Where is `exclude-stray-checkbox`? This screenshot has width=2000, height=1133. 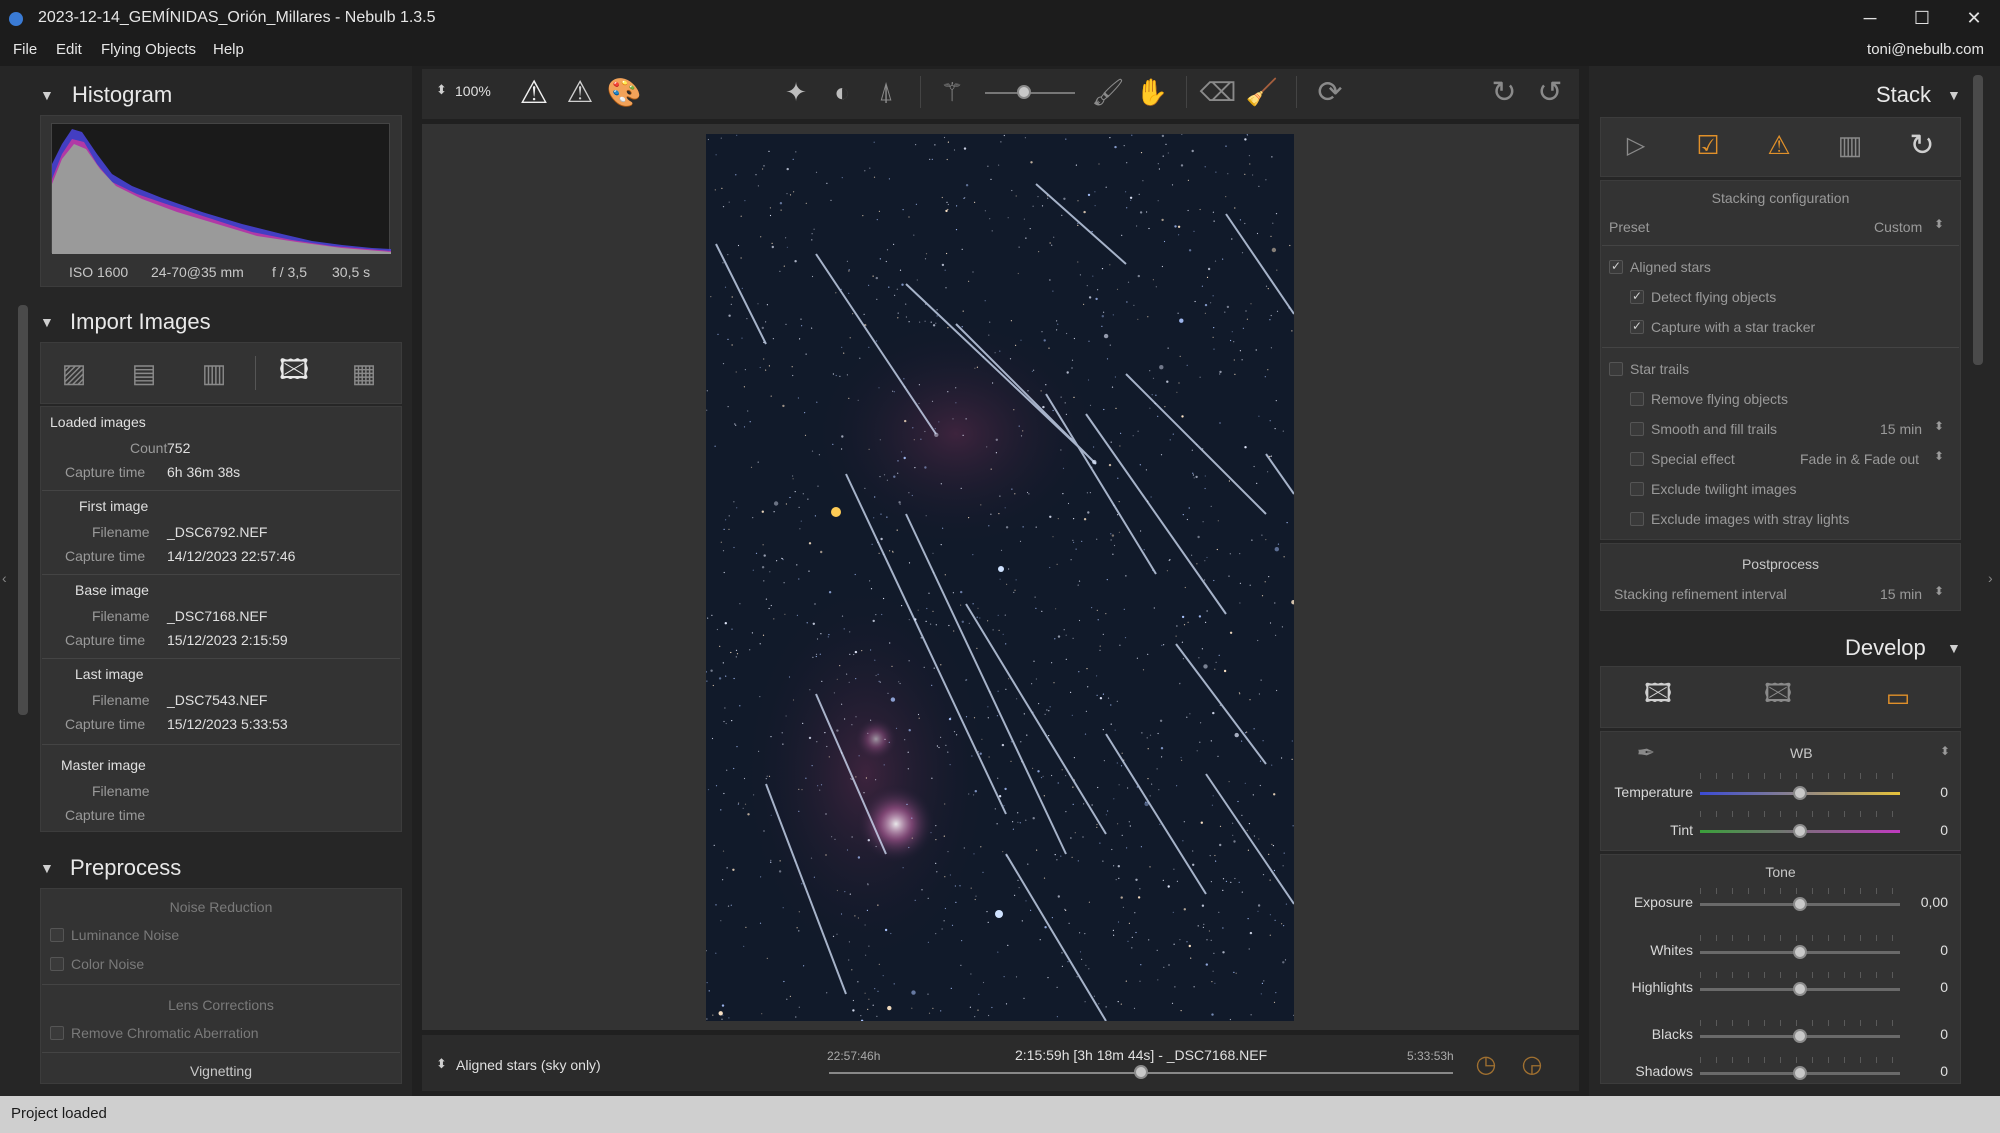
exclude-stray-checkbox is located at coordinates (1637, 519).